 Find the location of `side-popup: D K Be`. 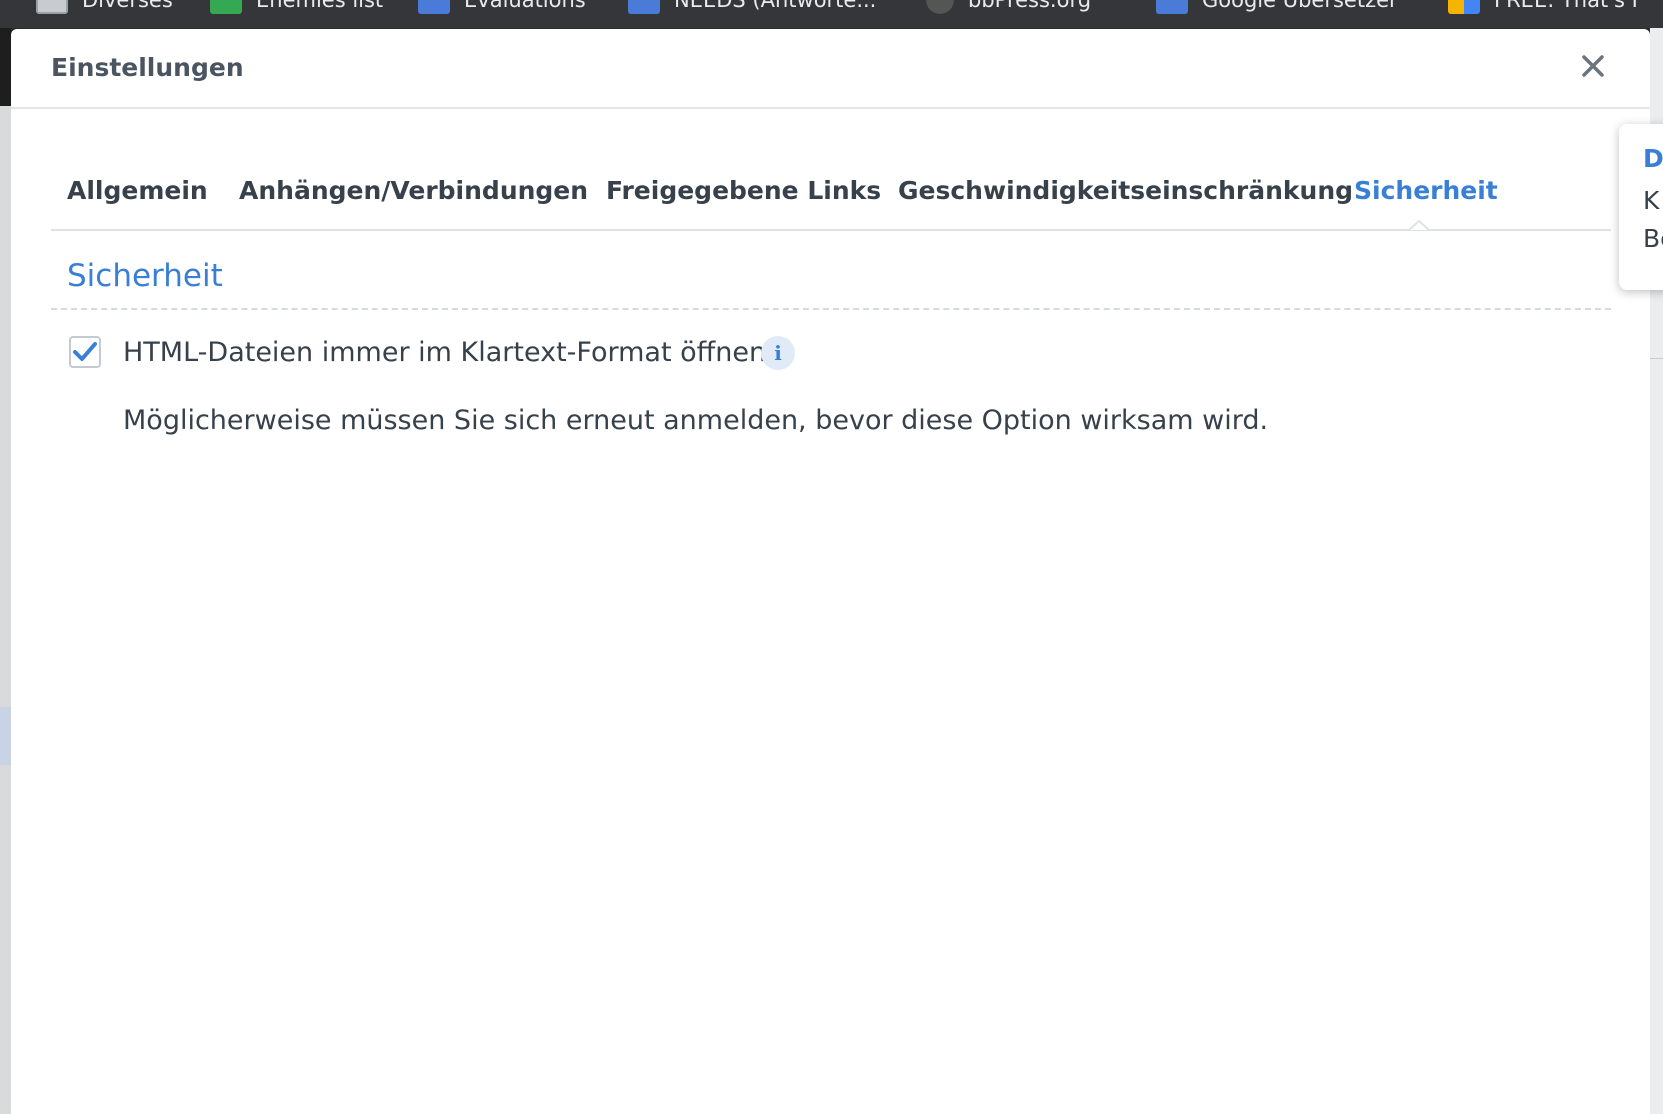

side-popup: D K Be is located at coordinates (1641, 207).